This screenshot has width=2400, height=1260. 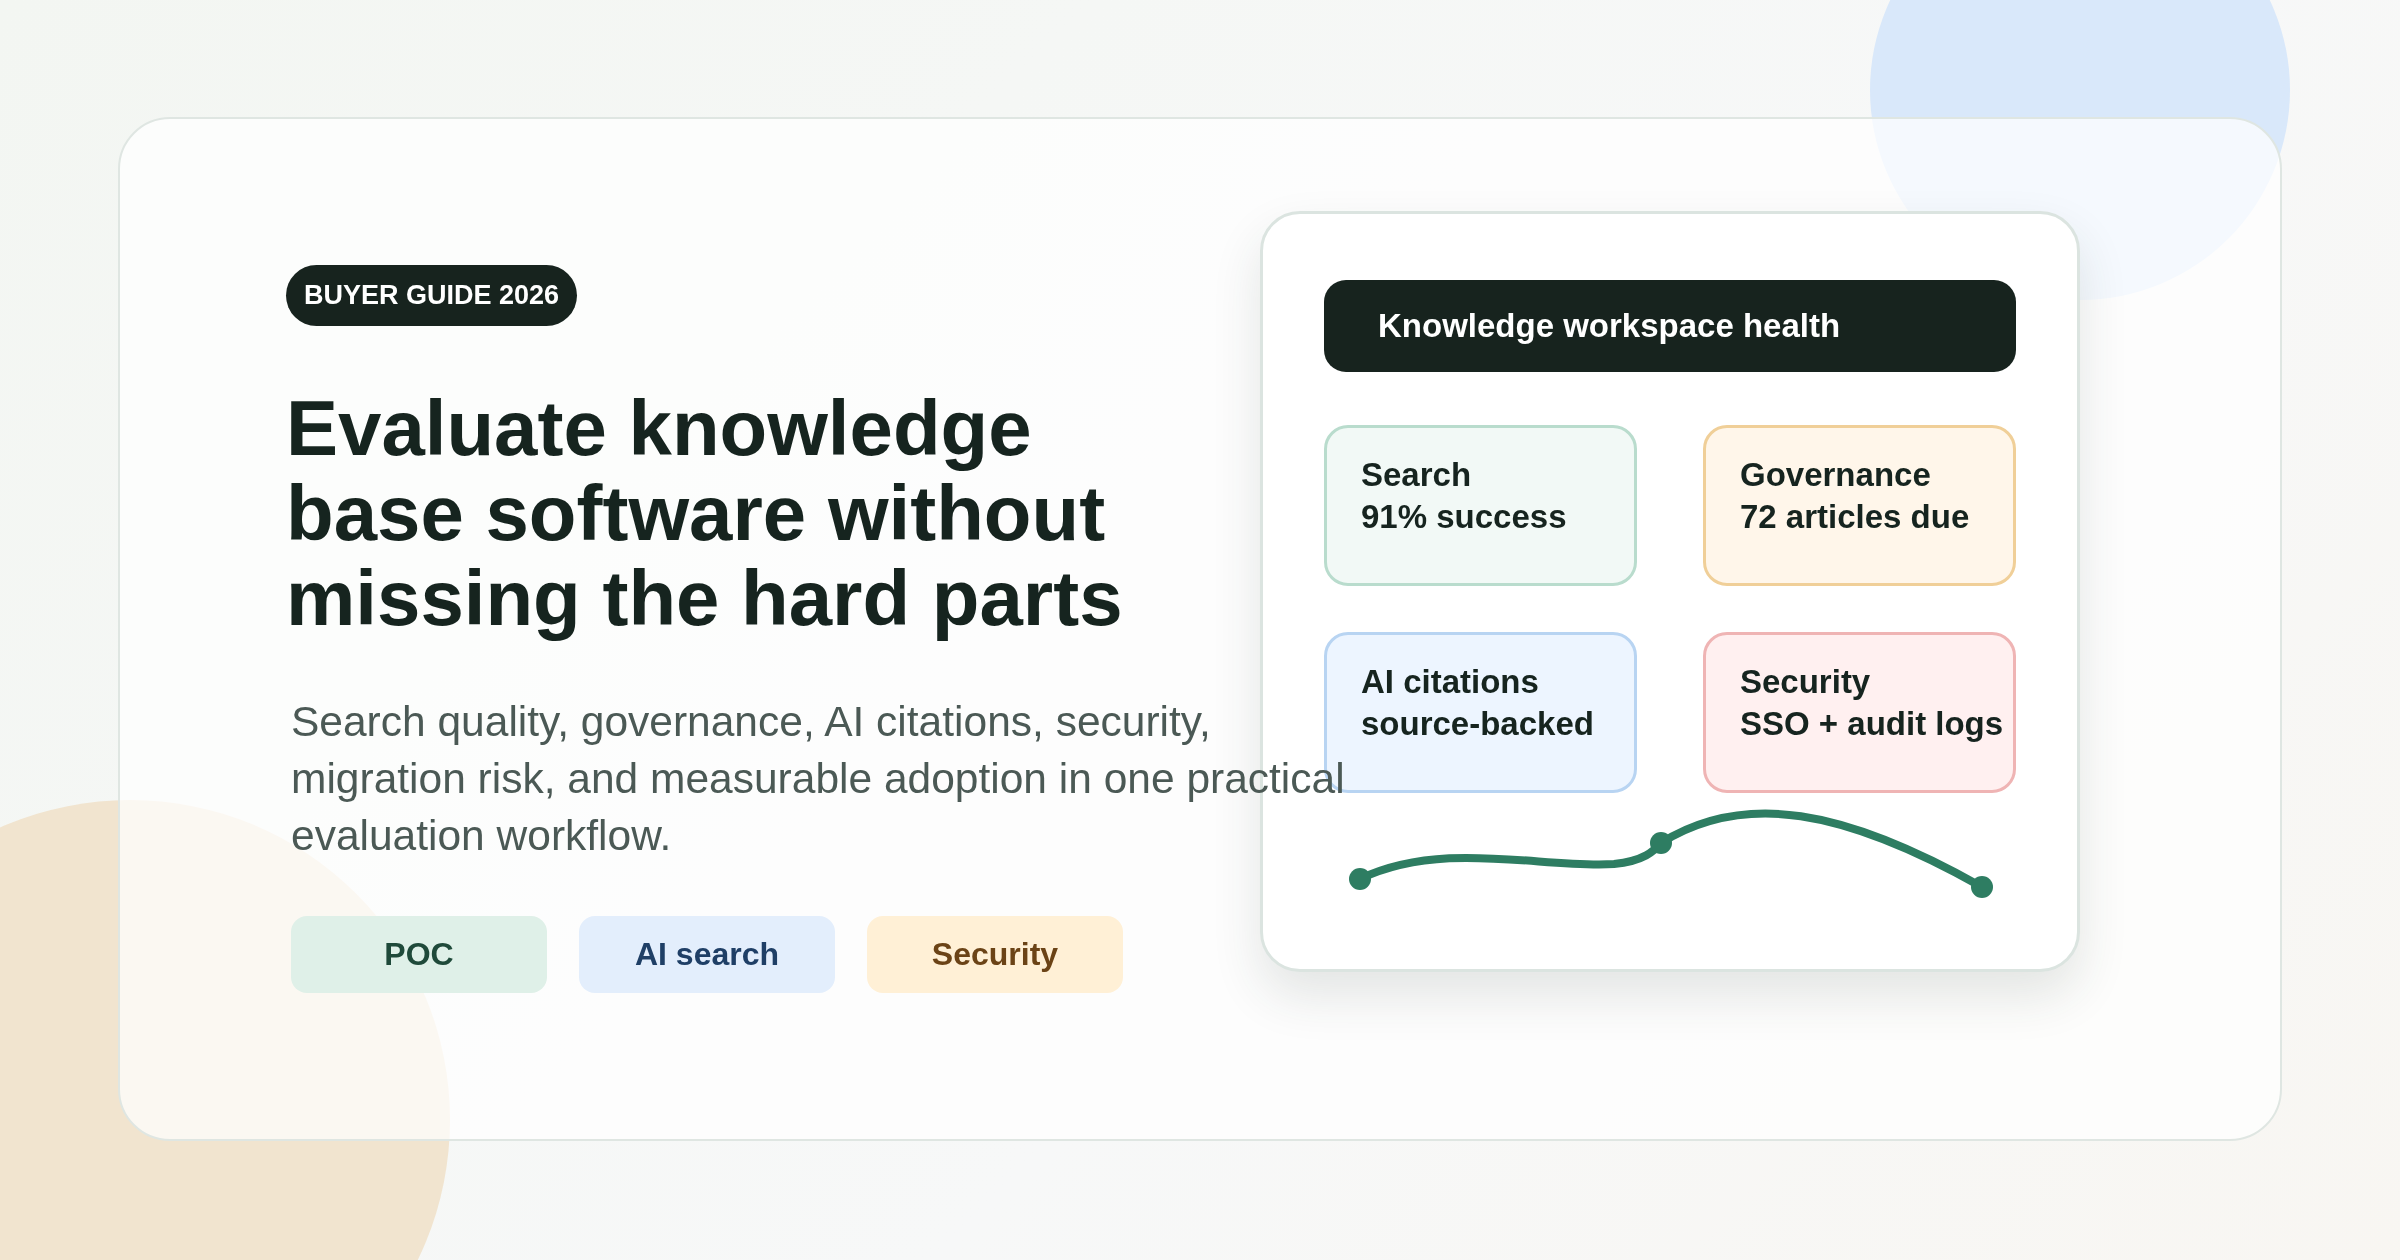 What do you see at coordinates (995, 954) in the screenshot?
I see `topic-tag: Security` at bounding box center [995, 954].